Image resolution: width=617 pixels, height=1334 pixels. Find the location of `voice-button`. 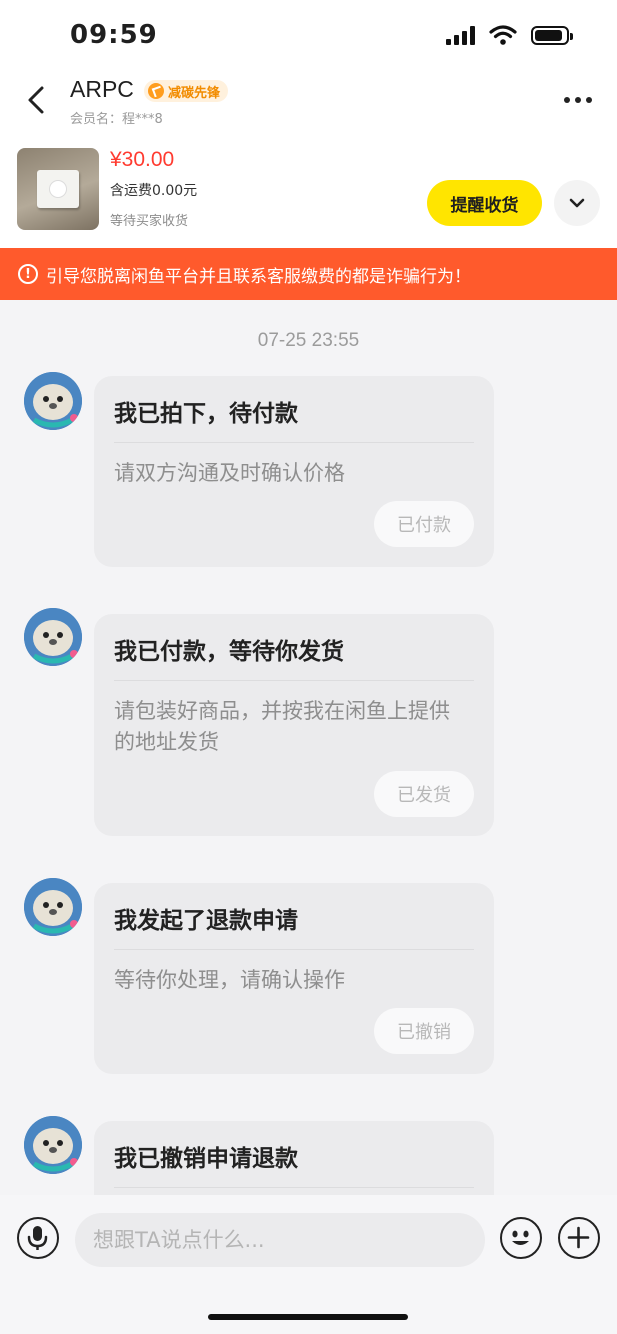

voice-button is located at coordinates (38, 1238).